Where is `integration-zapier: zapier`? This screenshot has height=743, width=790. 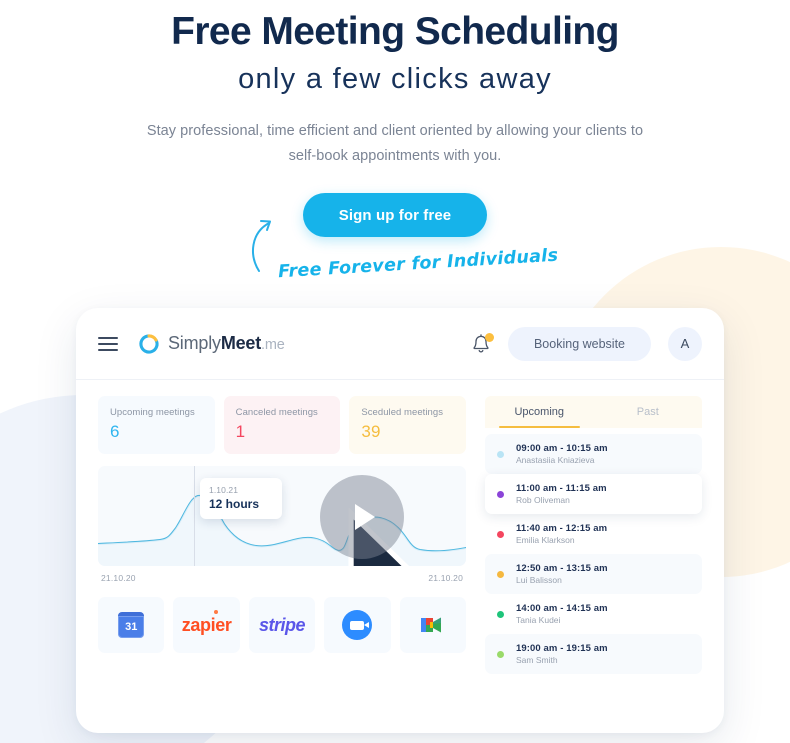
integration-zapier: zapier is located at coordinates (206, 625).